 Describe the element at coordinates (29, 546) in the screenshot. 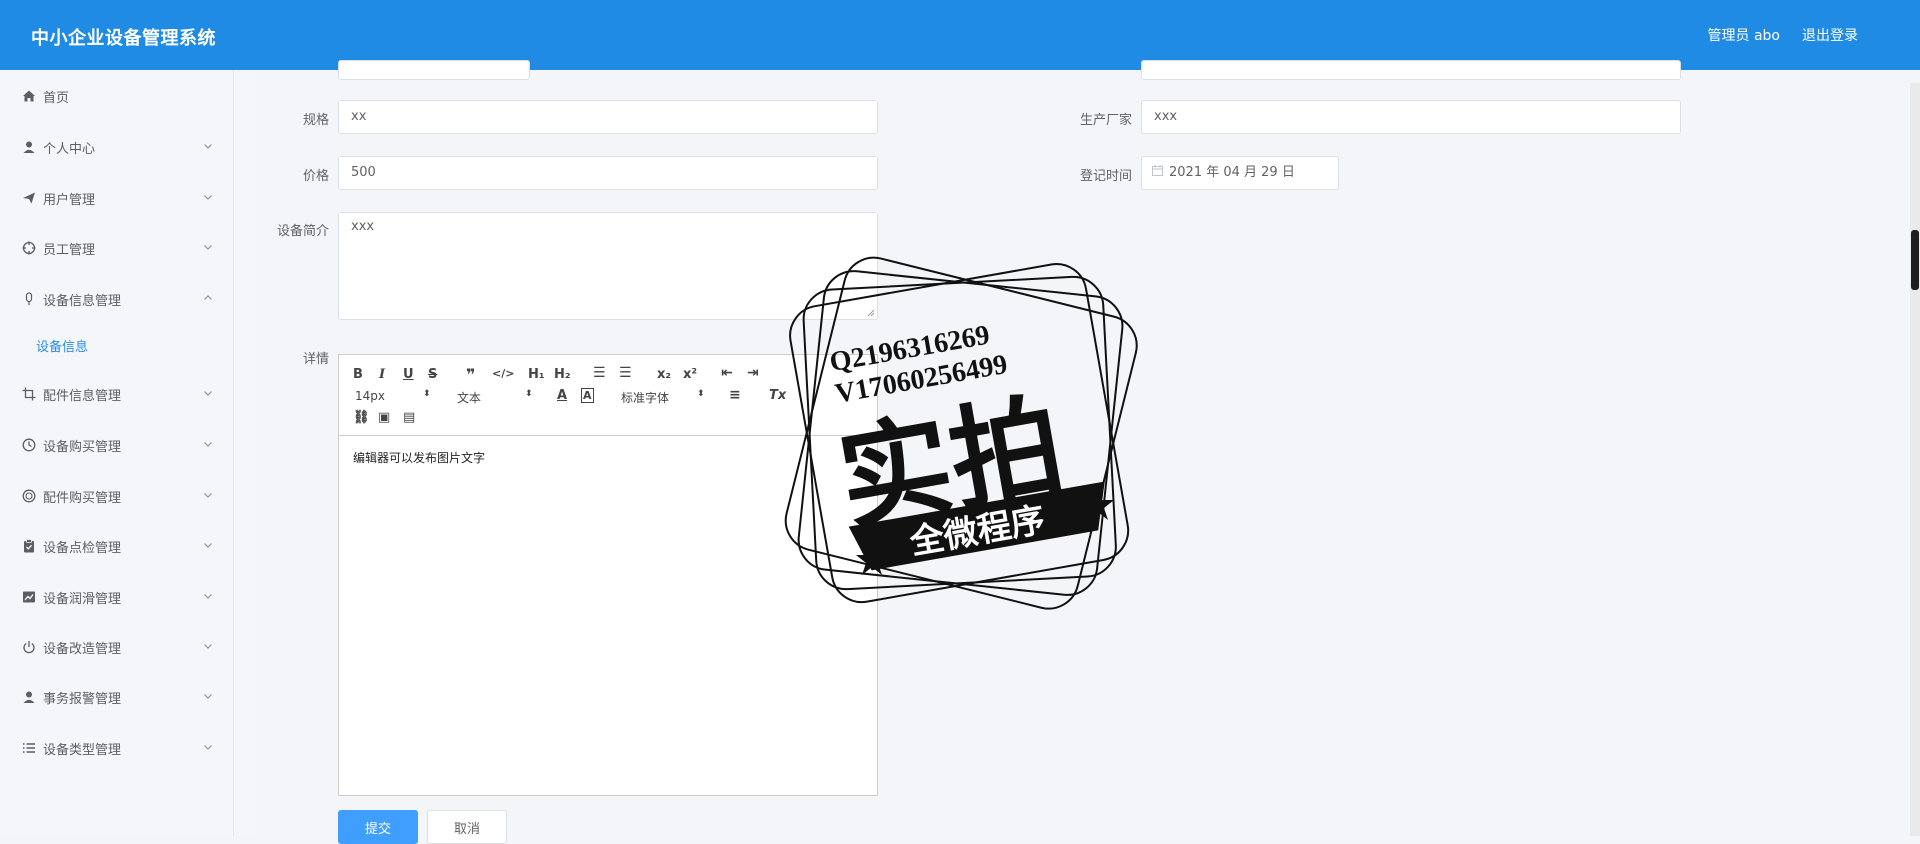

I see `clipboard-icon` at that location.